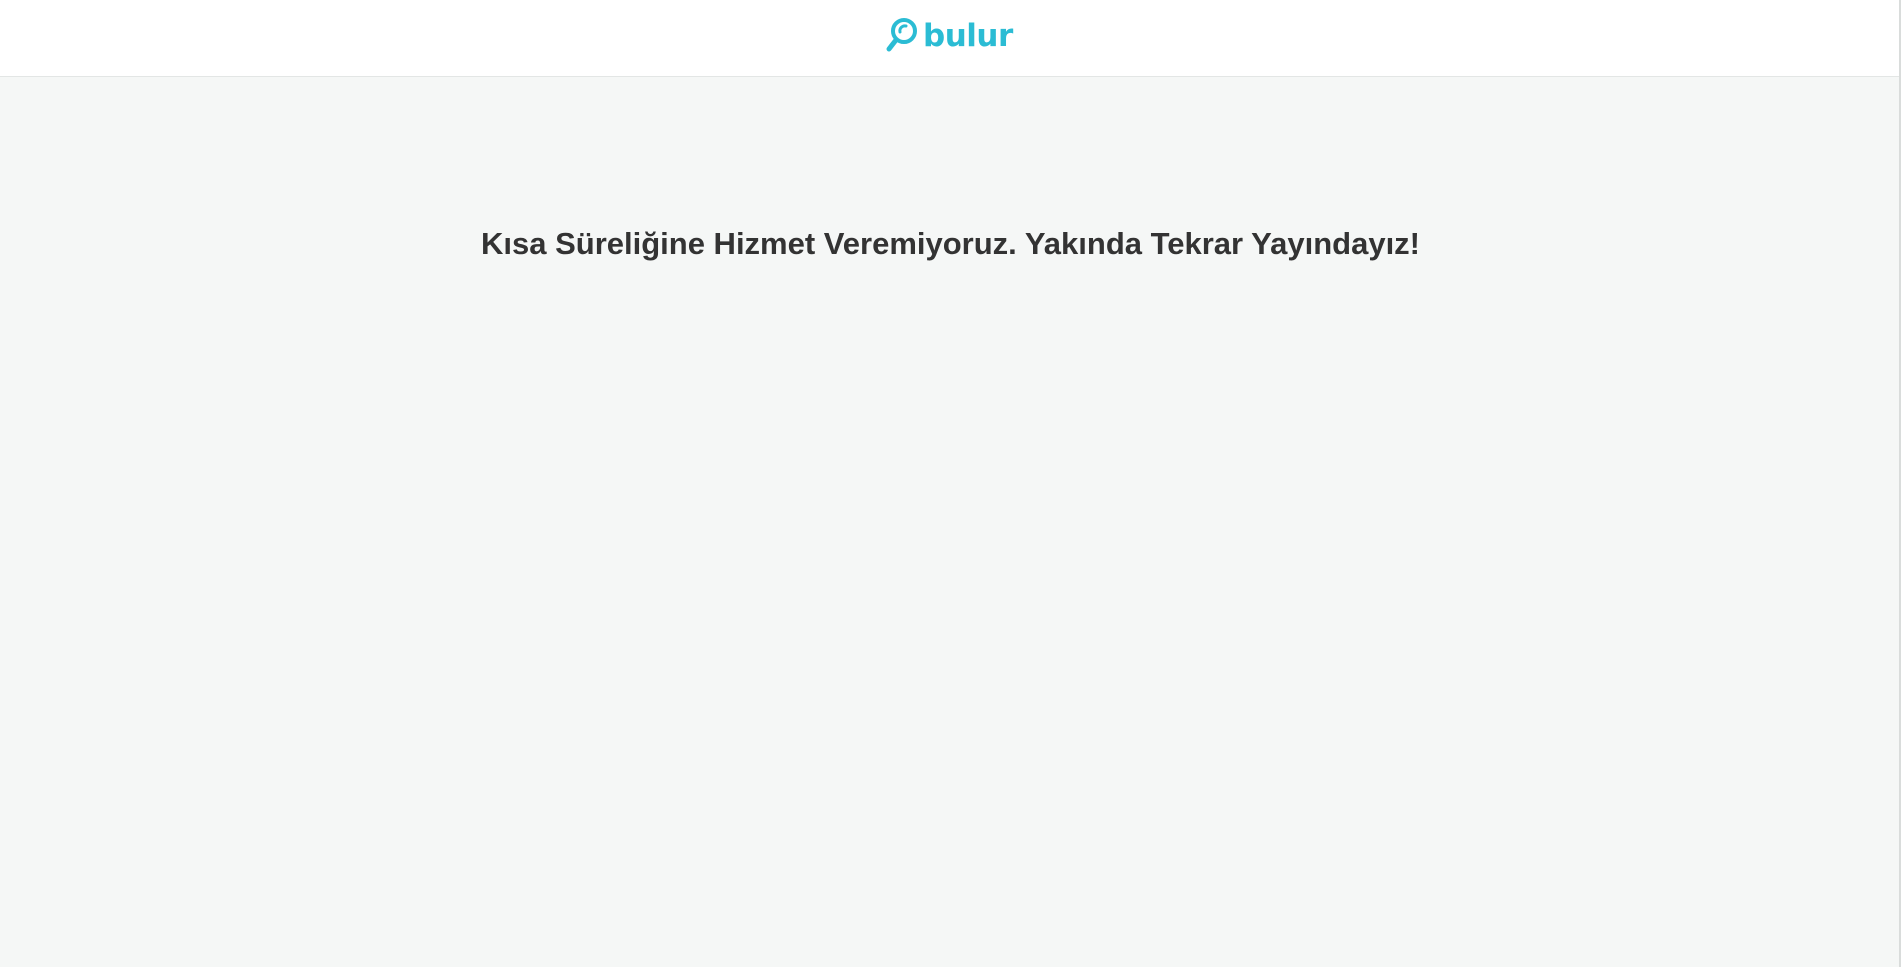  Describe the element at coordinates (968, 36) in the screenshot. I see `logo-wordmark: bulur` at that location.